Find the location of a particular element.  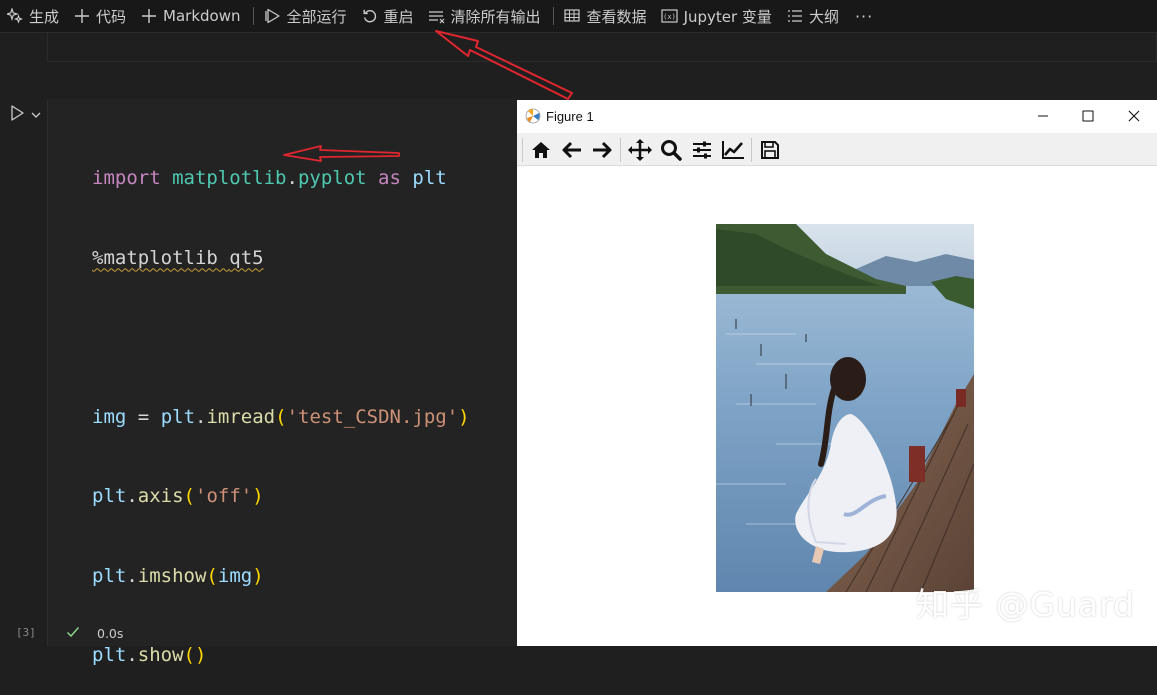

zoom-button is located at coordinates (671, 150).